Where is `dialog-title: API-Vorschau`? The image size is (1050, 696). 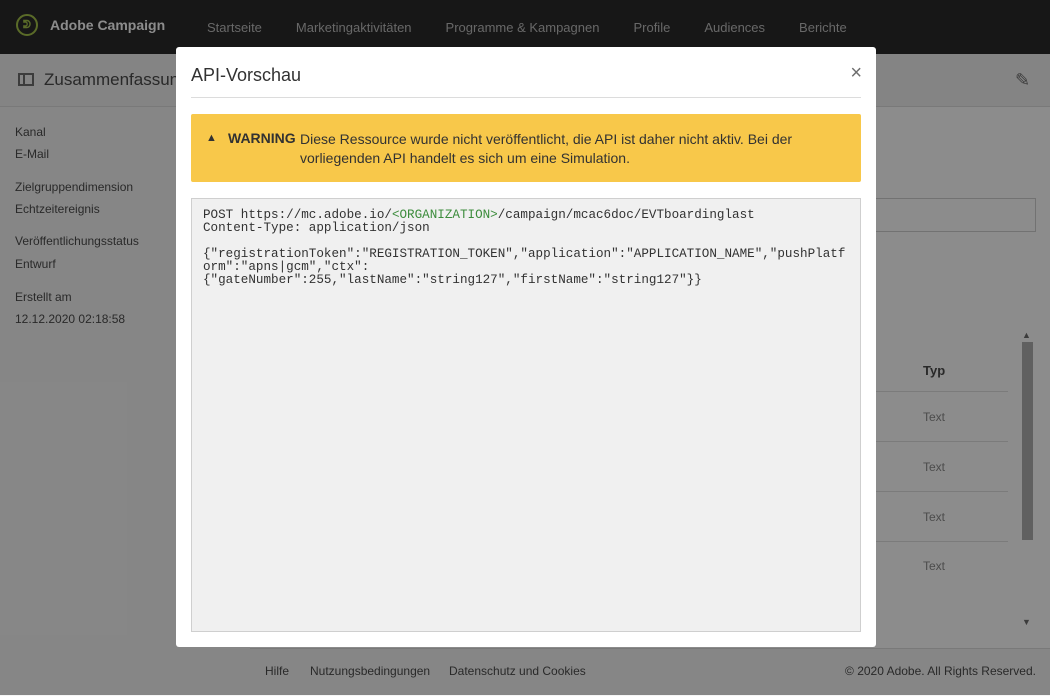
dialog-title: API-Vorschau is located at coordinates (246, 75).